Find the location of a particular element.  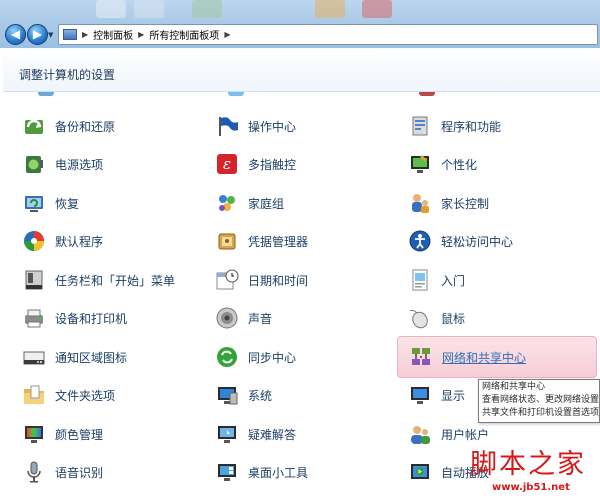

item-ease-of-access: 轻松访问中心 is located at coordinates (460, 241).